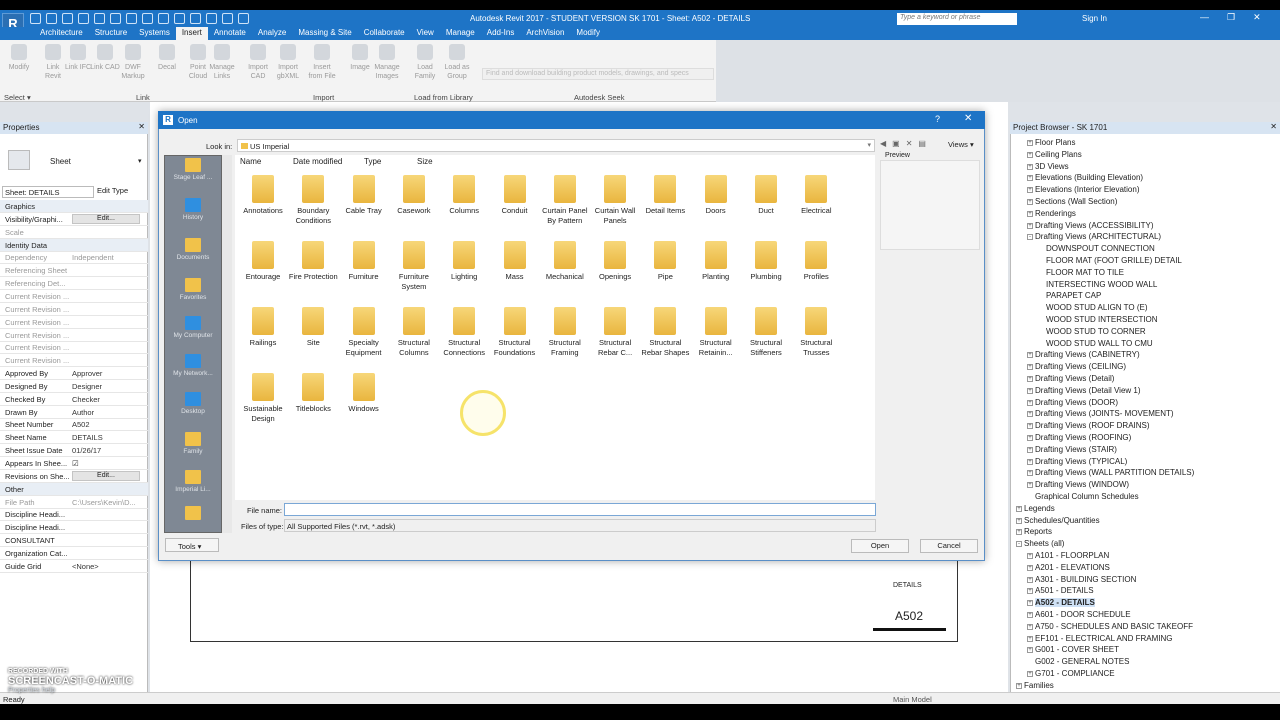 The width and height of the screenshot is (1280, 720). I want to click on text-icon, so click(163, 18).